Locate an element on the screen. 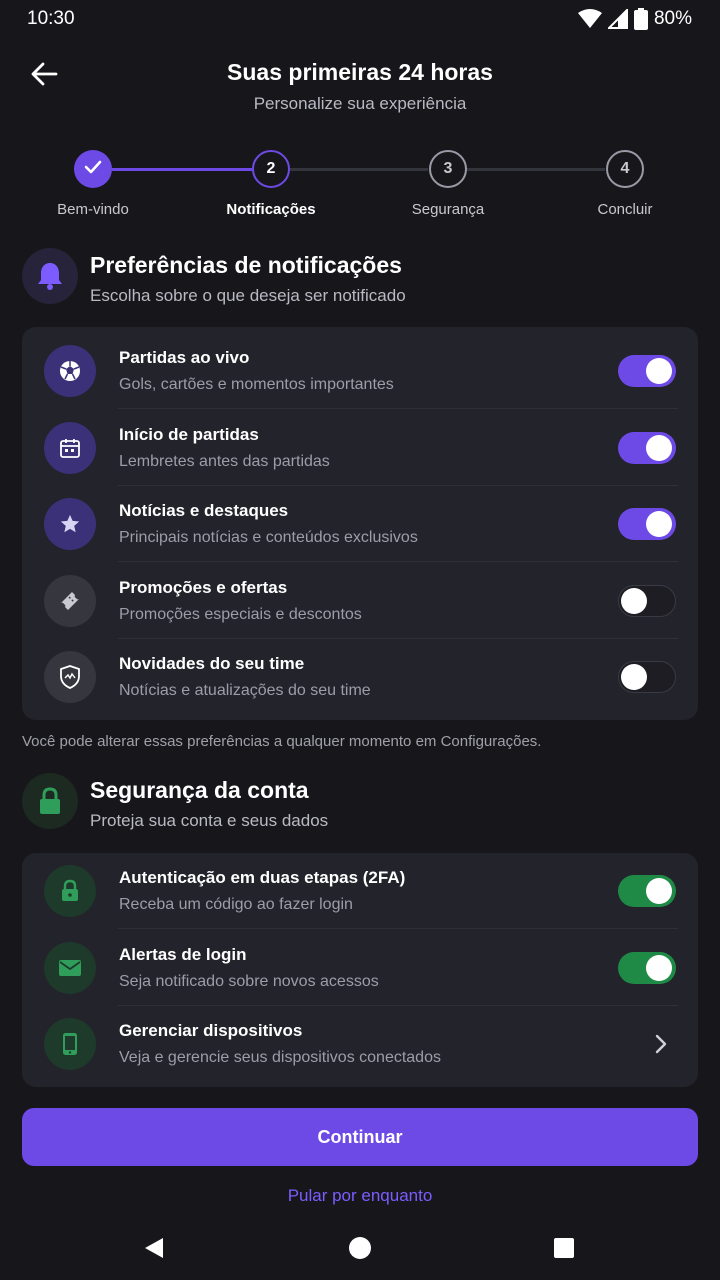 The width and height of the screenshot is (720, 1280). battery-icon is located at coordinates (640, 19).